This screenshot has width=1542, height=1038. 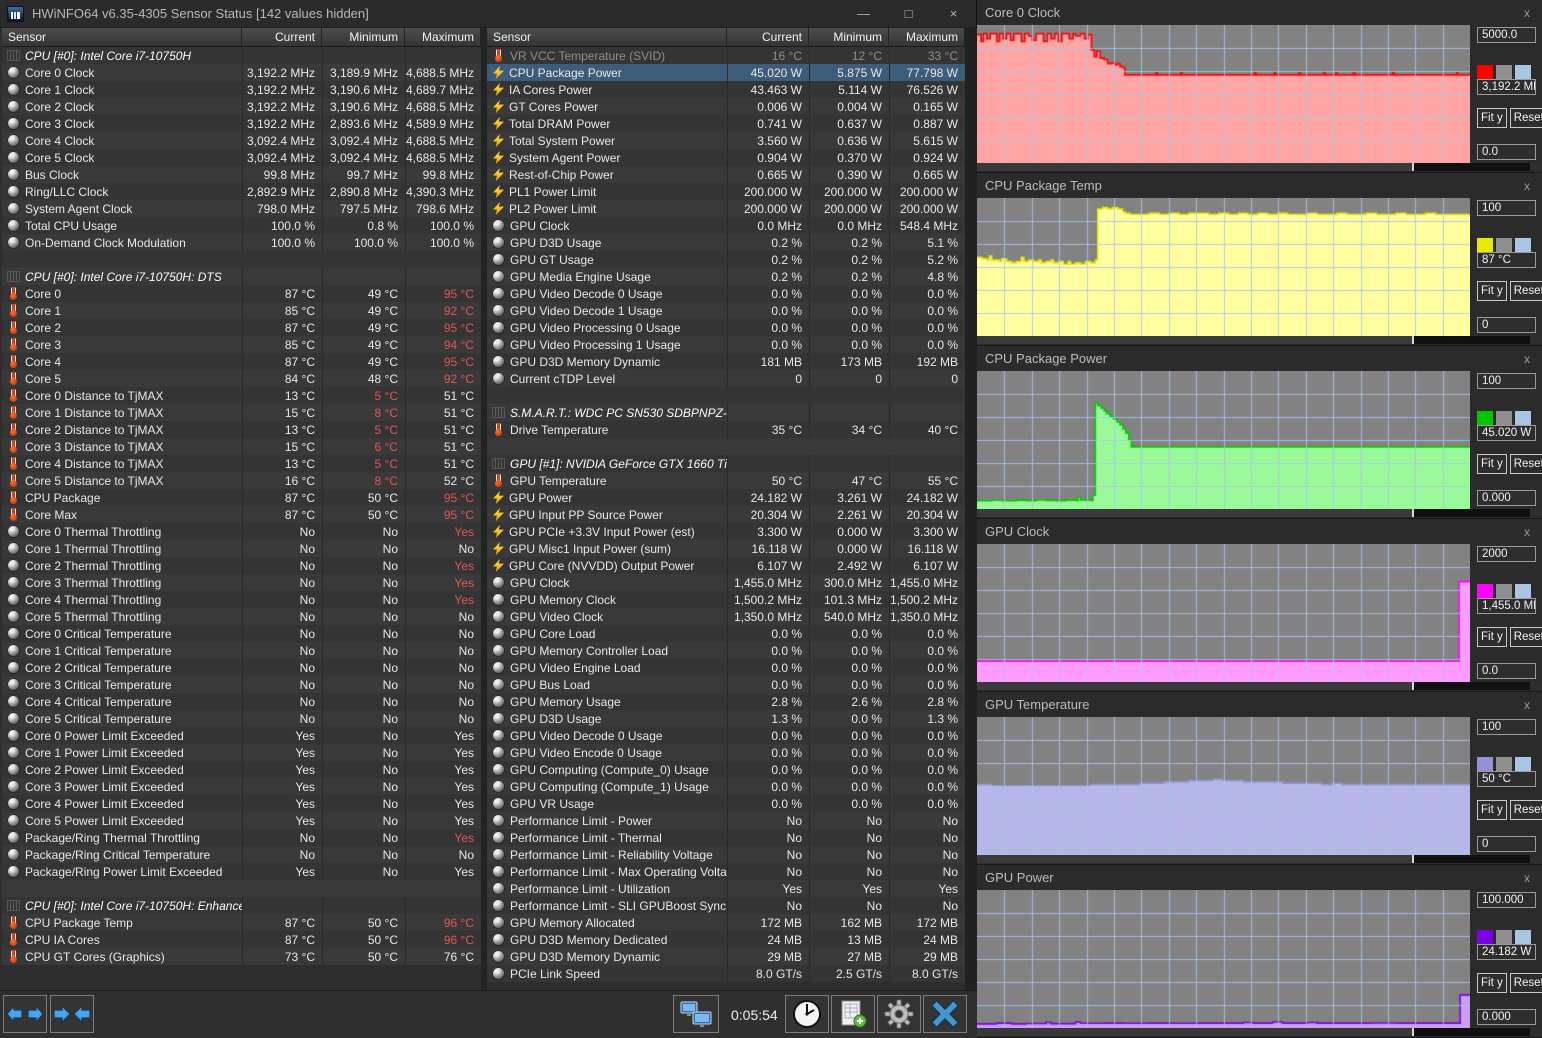 What do you see at coordinates (1506, 900) in the screenshot?
I see `graph-ymax-box: 100.000` at bounding box center [1506, 900].